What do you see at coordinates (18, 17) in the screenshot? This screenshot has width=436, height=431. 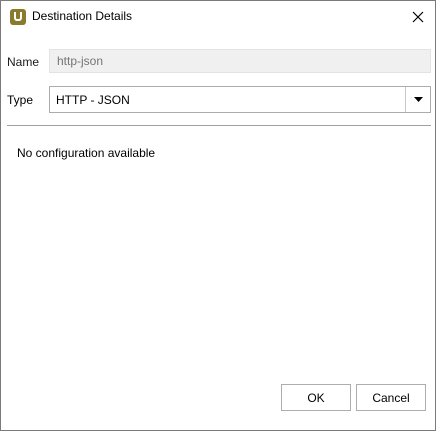 I see `app-logo-icon` at bounding box center [18, 17].